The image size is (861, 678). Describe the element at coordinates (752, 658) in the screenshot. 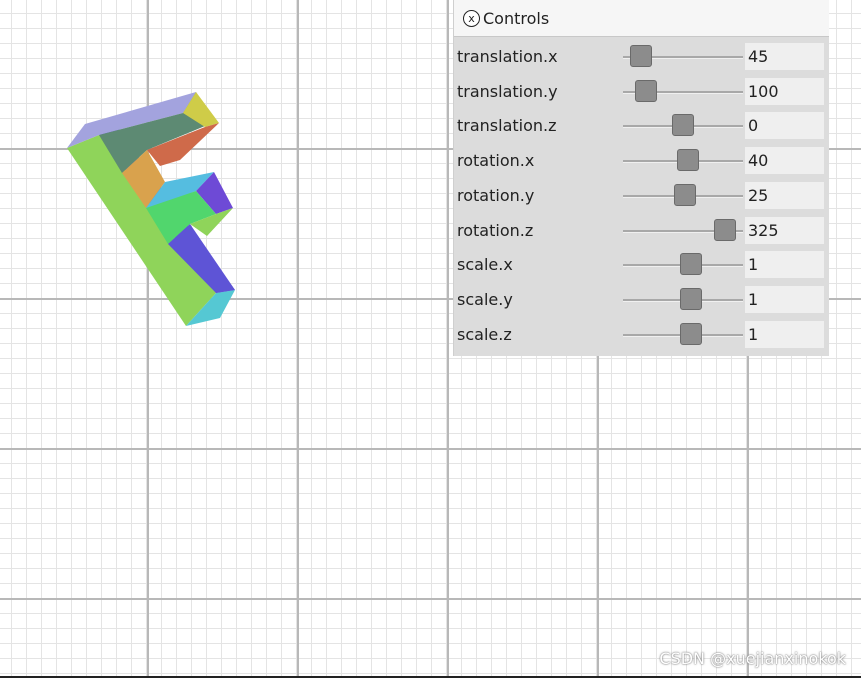

I see `watermark-text: CSDN @xuejianxinokok` at that location.